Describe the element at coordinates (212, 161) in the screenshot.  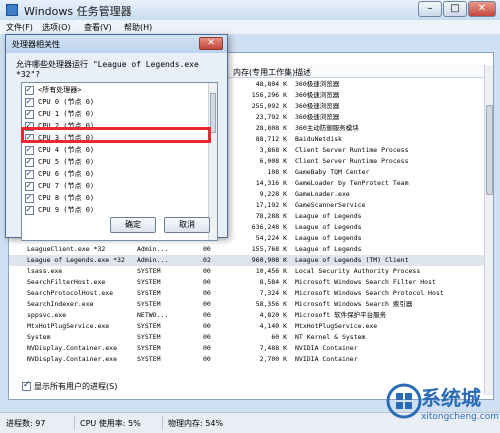
I see `cpu-list-scrollbar` at that location.